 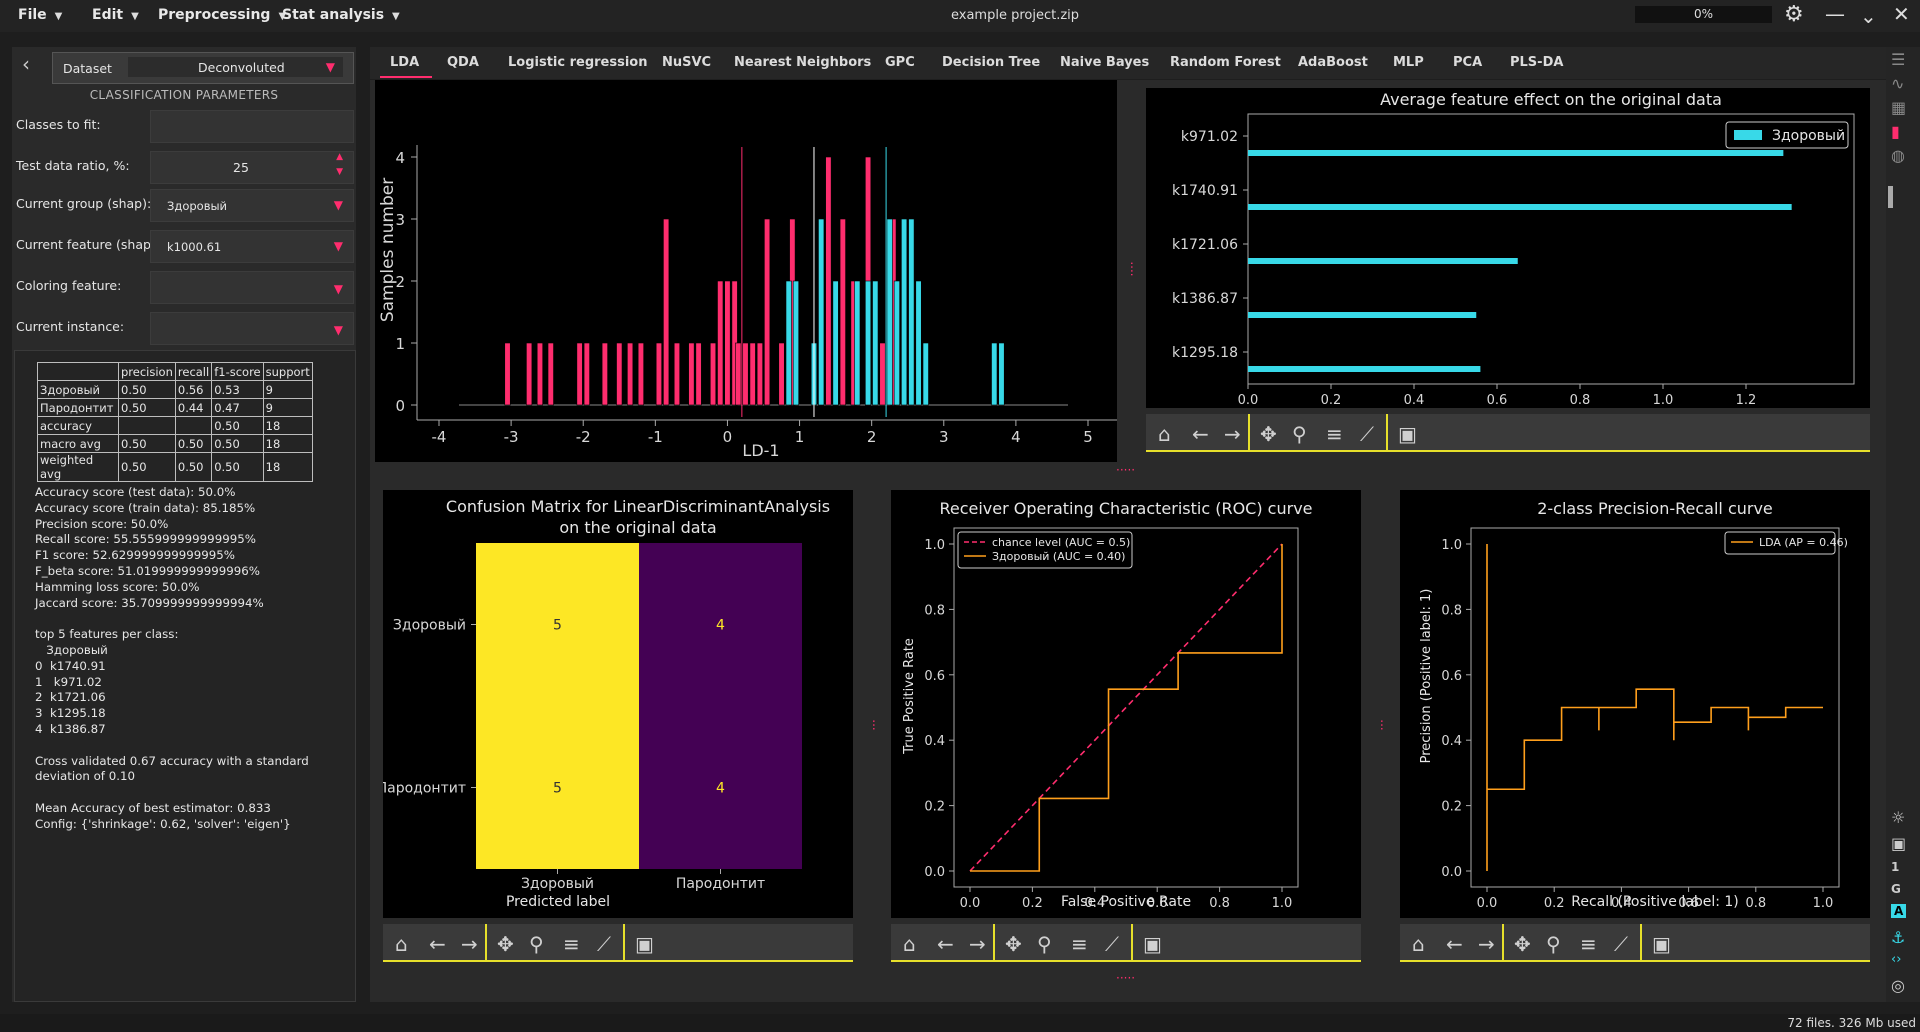 What do you see at coordinates (1898, 155) in the screenshot?
I see `dataset-icon: ◍` at bounding box center [1898, 155].